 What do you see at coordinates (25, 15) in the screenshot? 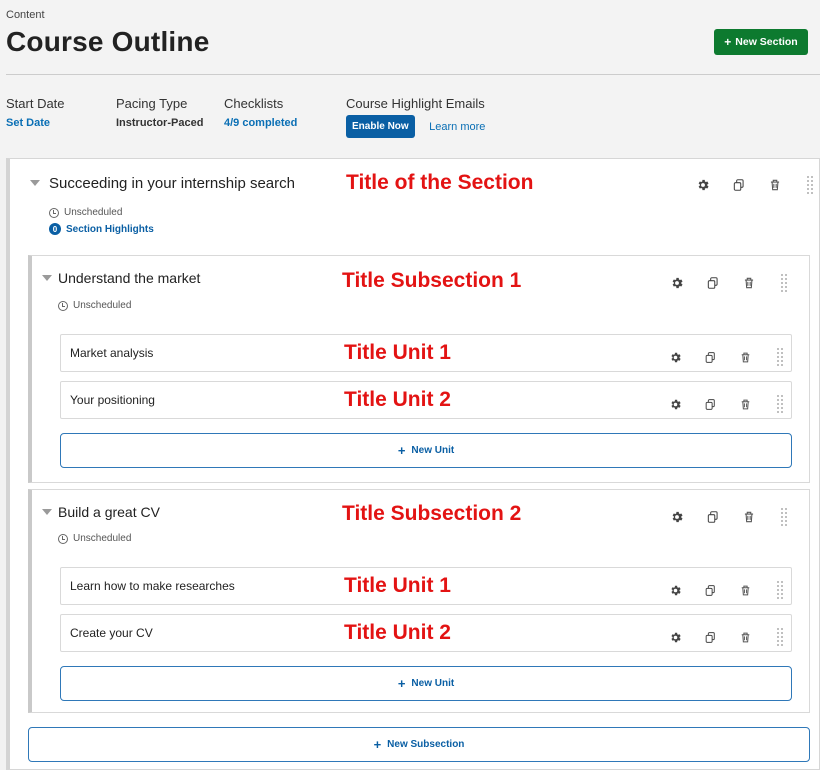
I see `breadcrumb: Content` at bounding box center [25, 15].